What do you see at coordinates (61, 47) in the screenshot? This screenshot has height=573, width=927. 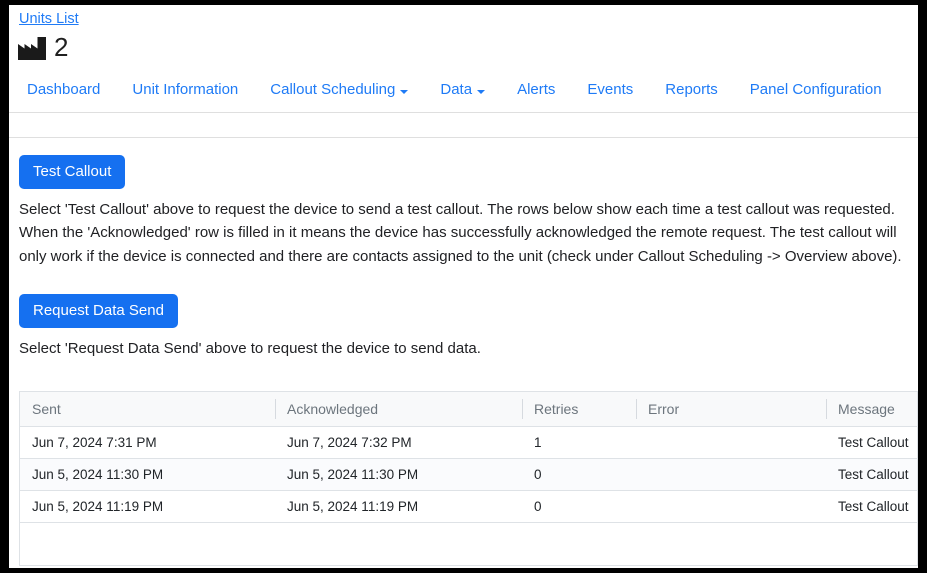 I see `unit-number: 2` at bounding box center [61, 47].